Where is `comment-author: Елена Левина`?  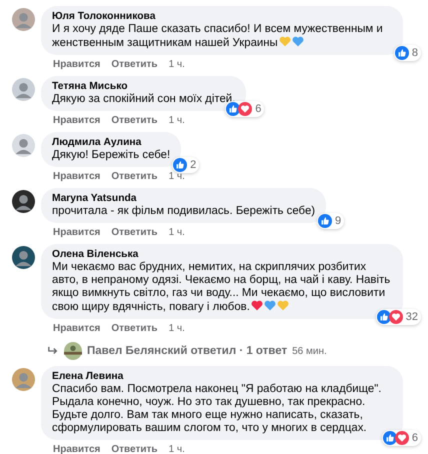
comment-author: Елена Левина is located at coordinates (222, 376).